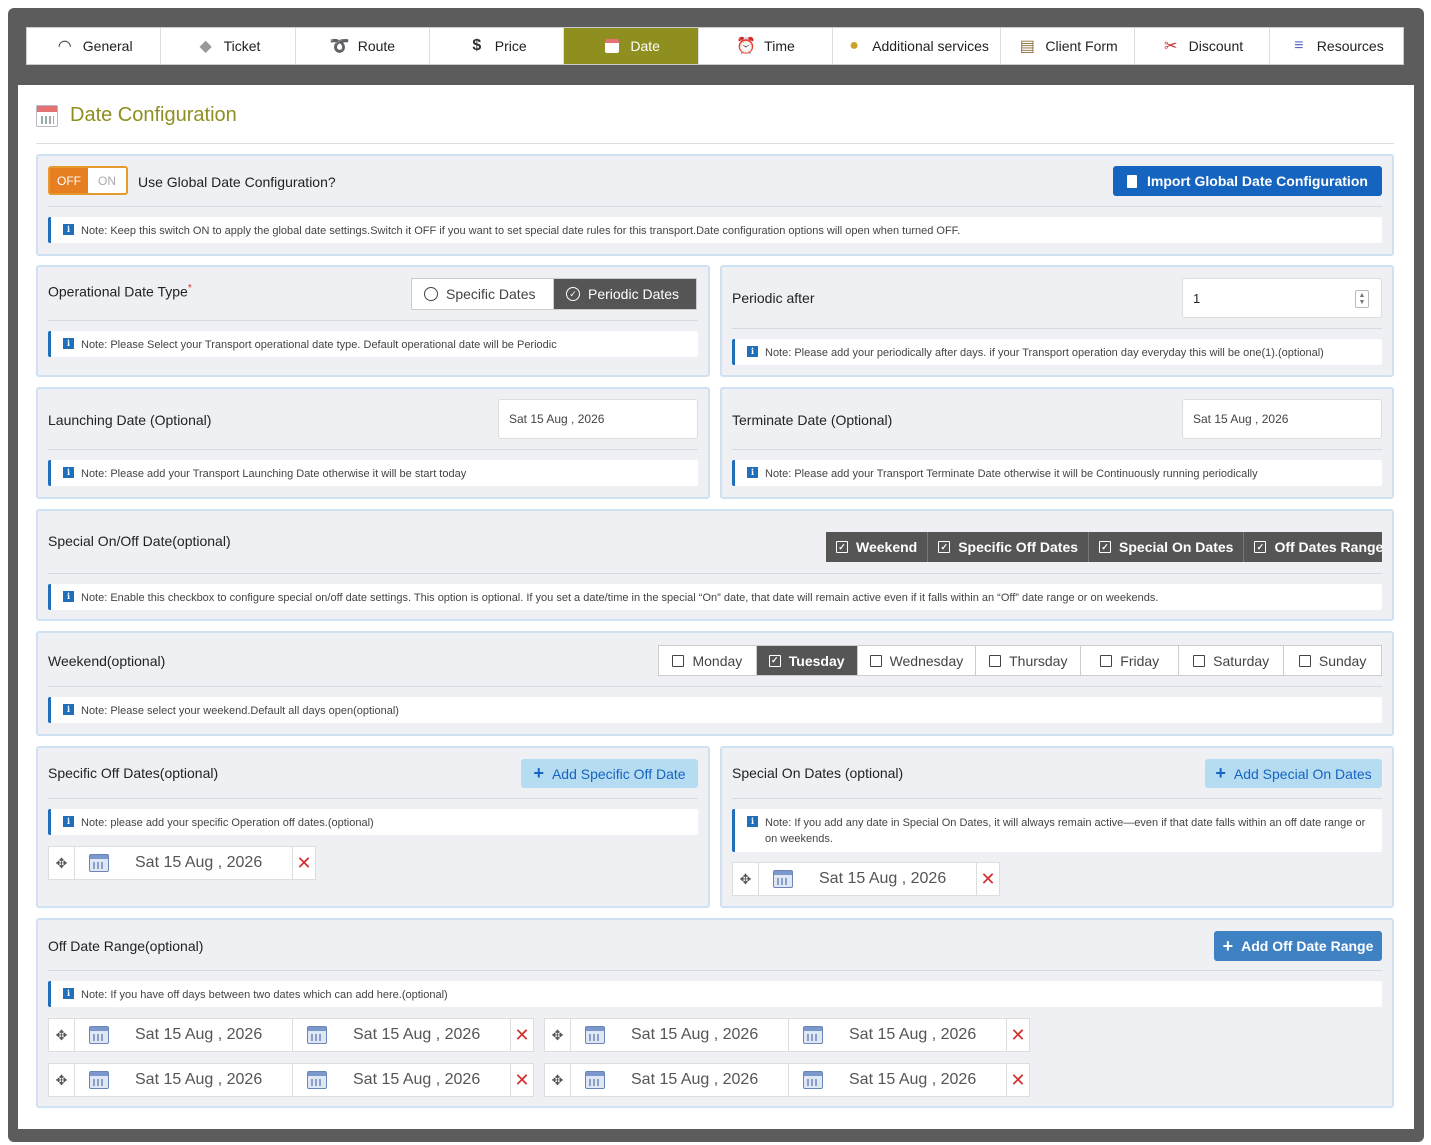 This screenshot has width=1431, height=1145. What do you see at coordinates (107, 46) in the screenshot?
I see `tab-label: General` at bounding box center [107, 46].